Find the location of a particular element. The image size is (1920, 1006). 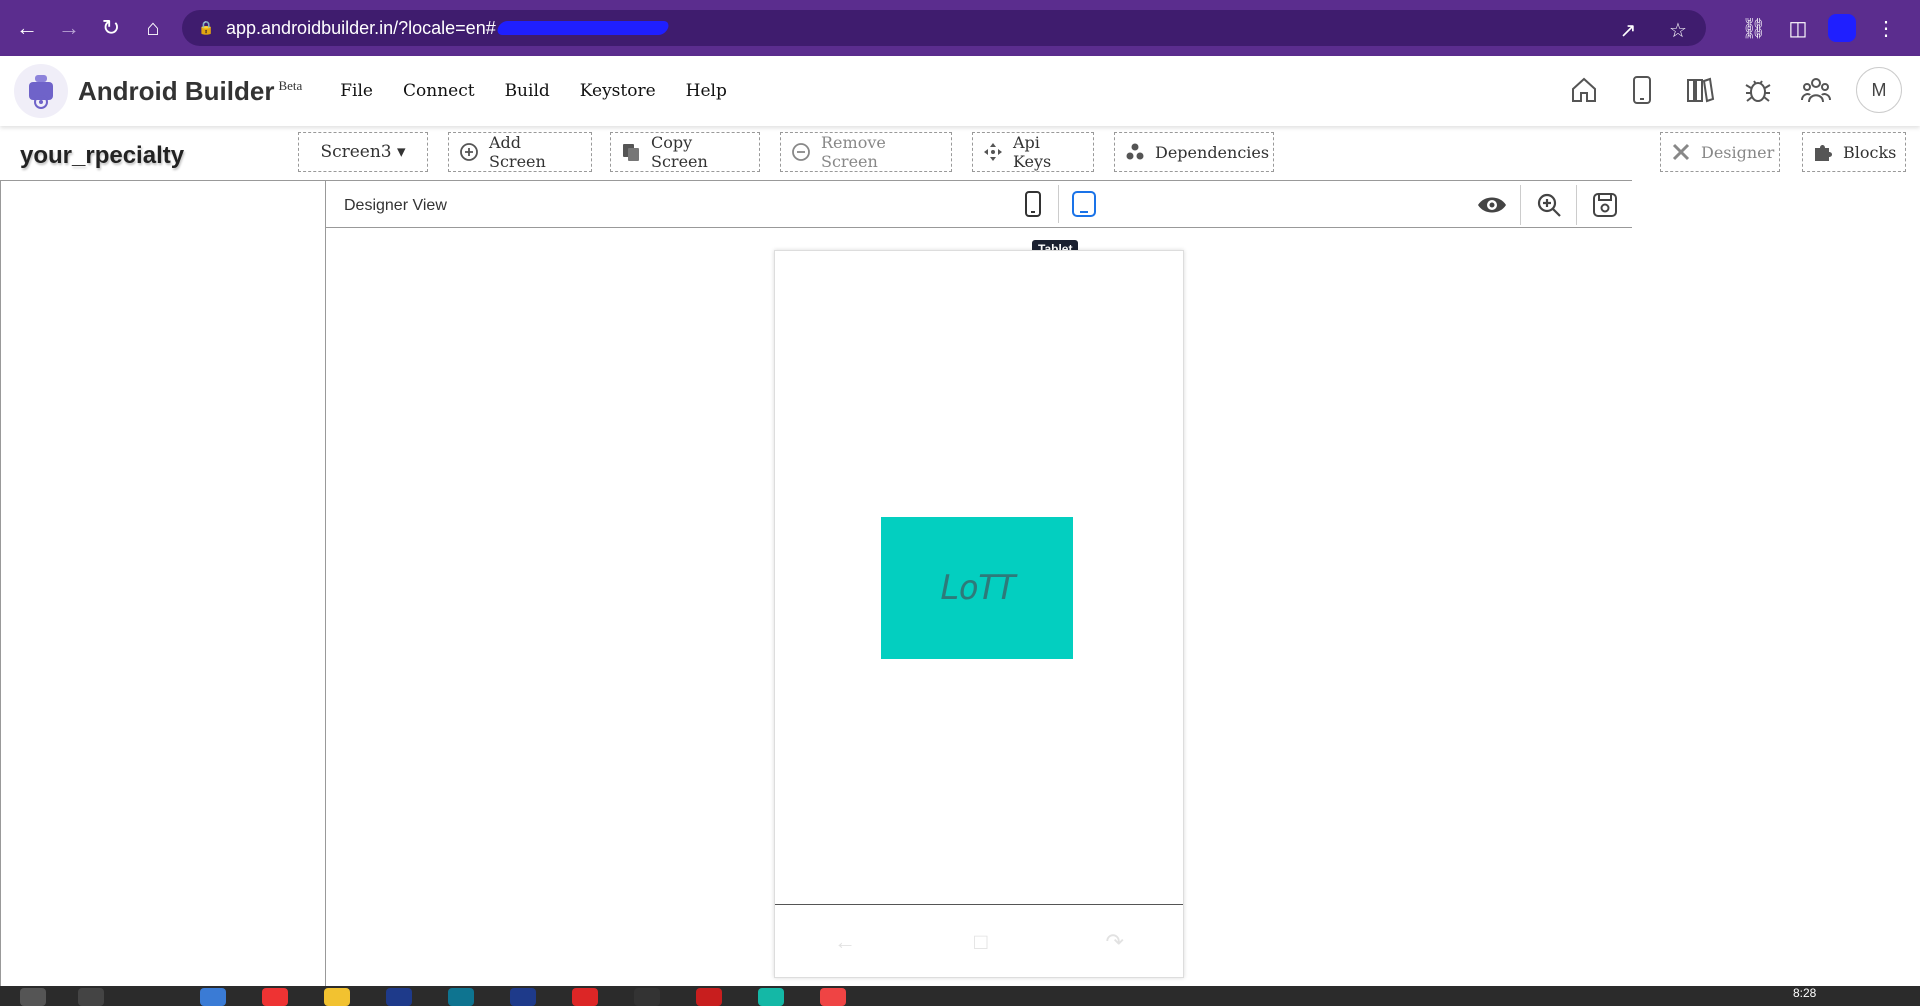

move-arrows-icon is located at coordinates (993, 152).